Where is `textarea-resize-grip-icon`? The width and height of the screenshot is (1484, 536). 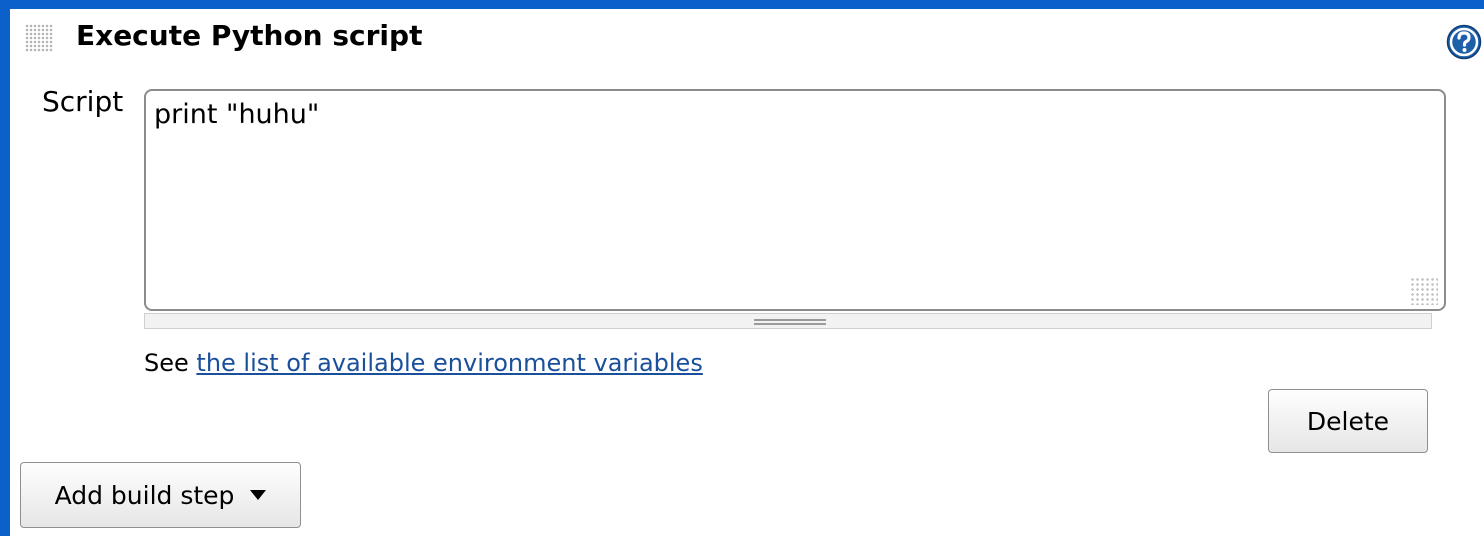
textarea-resize-grip-icon is located at coordinates (1424, 291).